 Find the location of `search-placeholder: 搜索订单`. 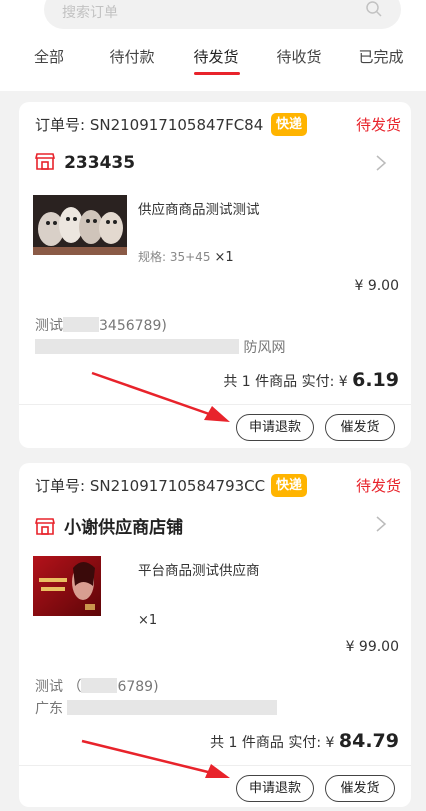

search-placeholder: 搜索订单 is located at coordinates (90, 13).